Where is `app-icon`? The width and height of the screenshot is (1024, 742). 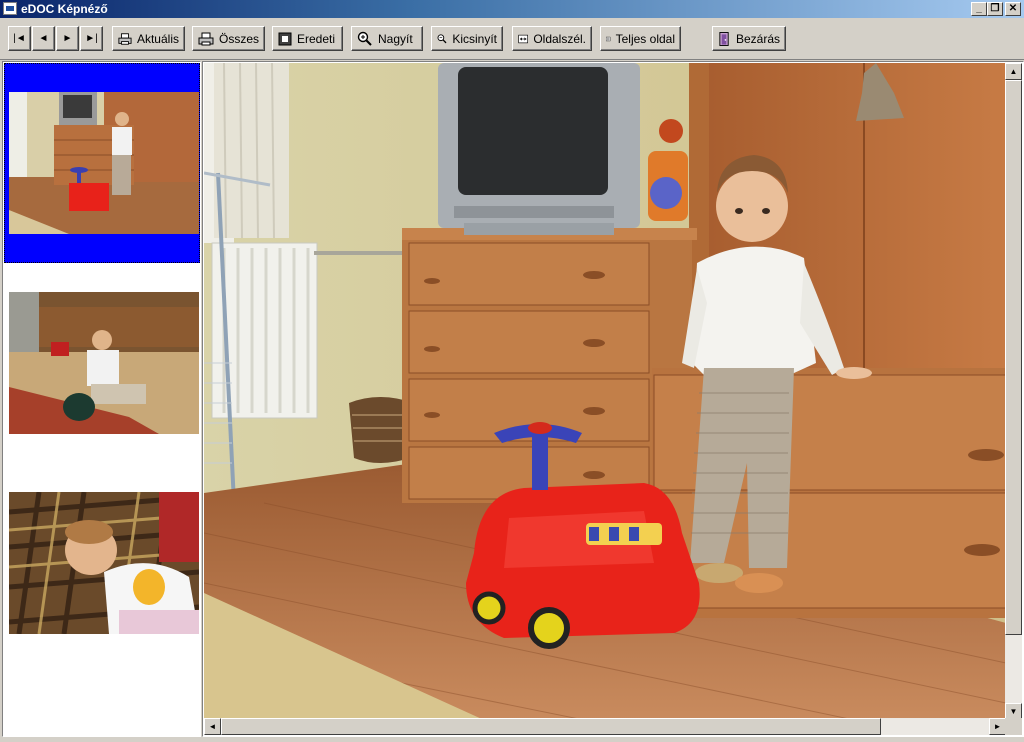 app-icon is located at coordinates (10, 8).